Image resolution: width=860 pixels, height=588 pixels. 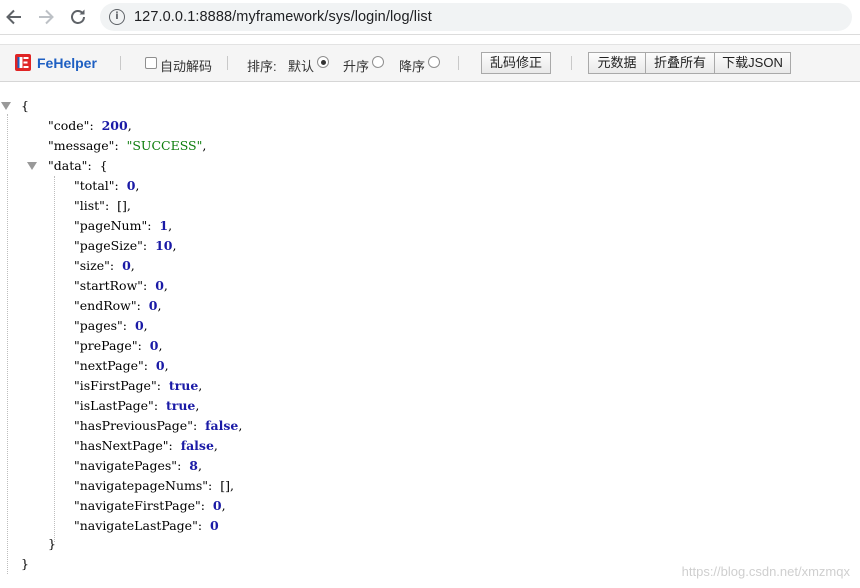 I want to click on json-row: "isLastPage": true,, so click(x=137, y=405).